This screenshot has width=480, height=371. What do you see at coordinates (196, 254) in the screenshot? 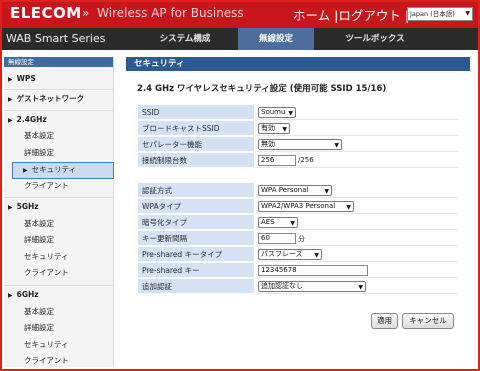
I see `field-label: Pre-shared キータイプ` at bounding box center [196, 254].